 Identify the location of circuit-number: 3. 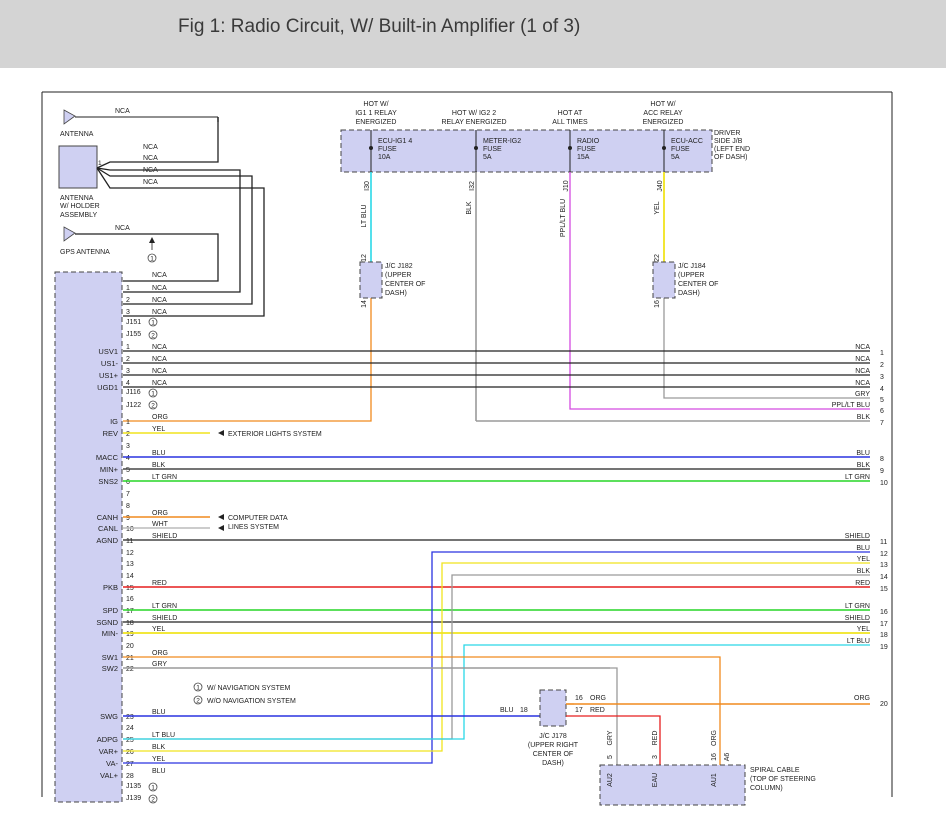
(882, 377).